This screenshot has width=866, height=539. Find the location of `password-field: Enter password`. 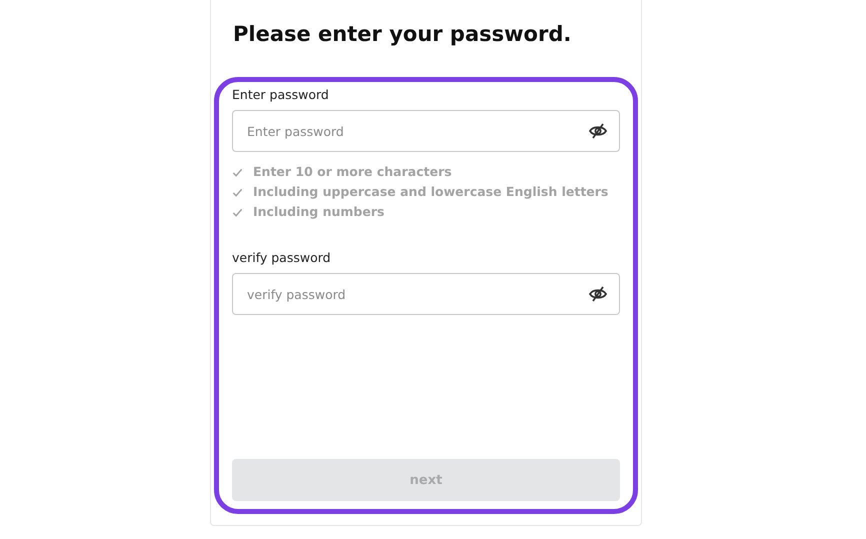

password-field: Enter password is located at coordinates (426, 131).